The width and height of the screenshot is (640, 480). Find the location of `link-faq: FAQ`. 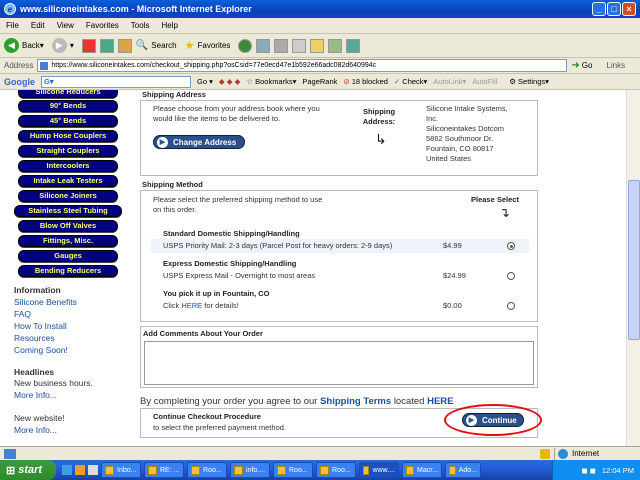

link-faq: FAQ is located at coordinates (74, 314).